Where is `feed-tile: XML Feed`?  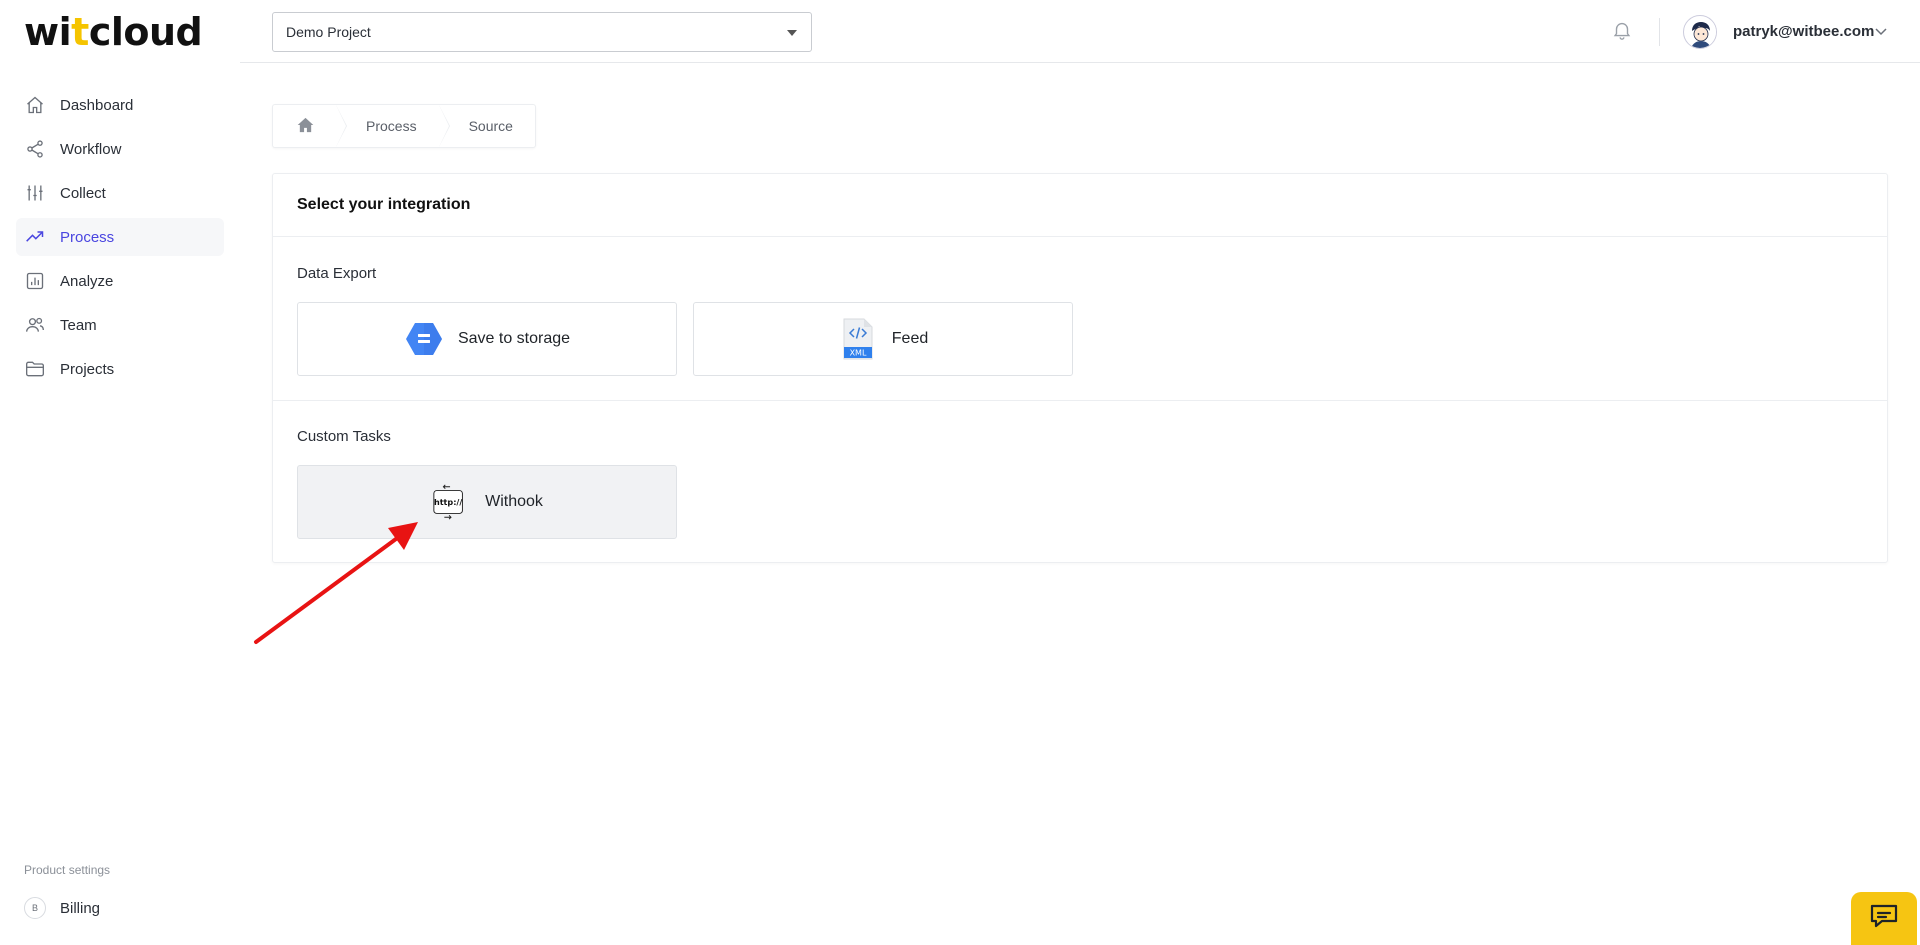
feed-tile: XML Feed is located at coordinates (883, 339).